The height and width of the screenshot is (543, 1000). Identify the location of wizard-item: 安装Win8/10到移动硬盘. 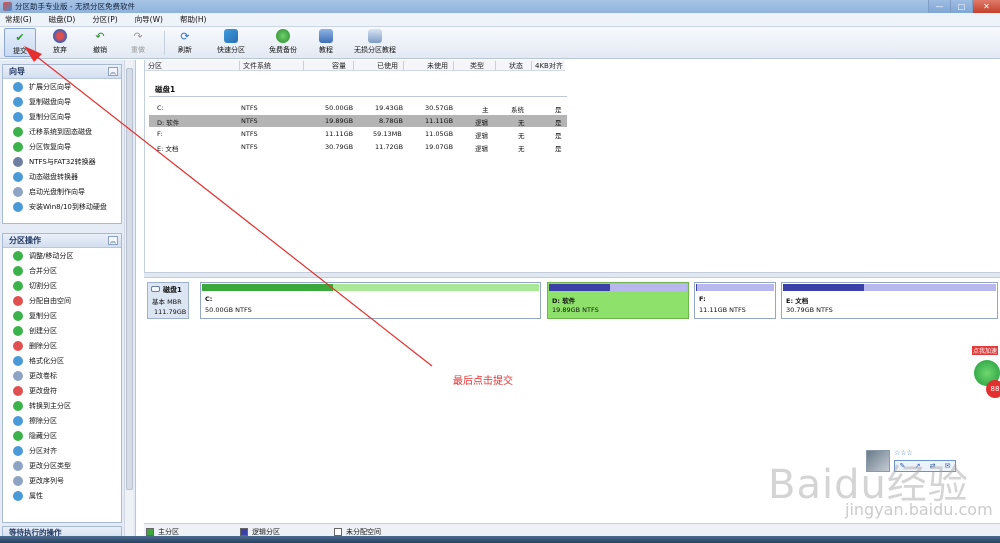
(62, 206).